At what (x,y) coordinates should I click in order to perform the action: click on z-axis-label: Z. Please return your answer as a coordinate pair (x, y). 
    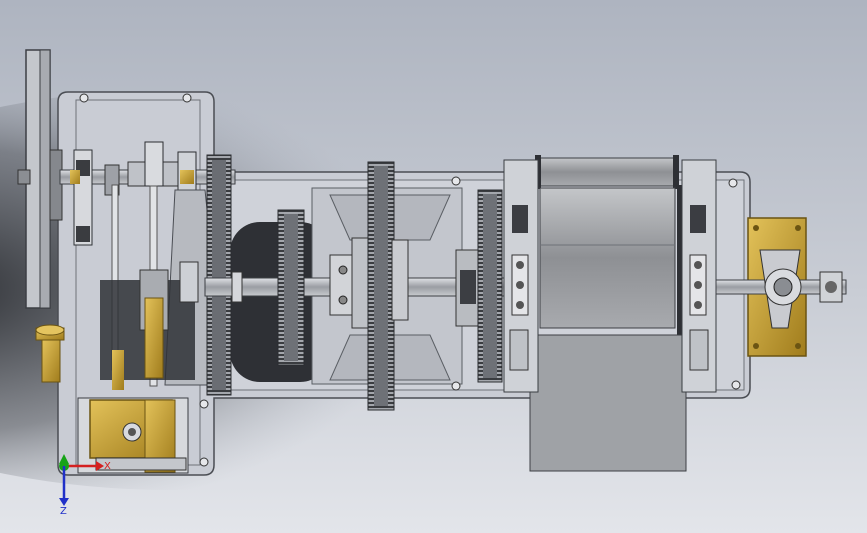
    Looking at the image, I should click on (63, 511).